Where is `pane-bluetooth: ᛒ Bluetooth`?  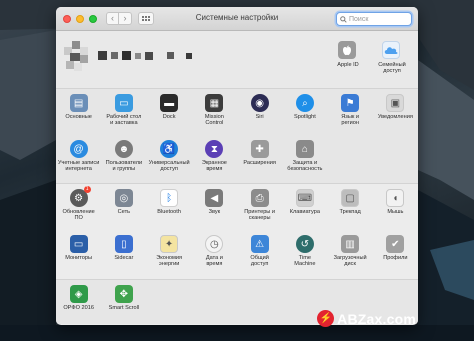
pane-bluetooth: ᛒ Bluetooth is located at coordinates (169, 207).